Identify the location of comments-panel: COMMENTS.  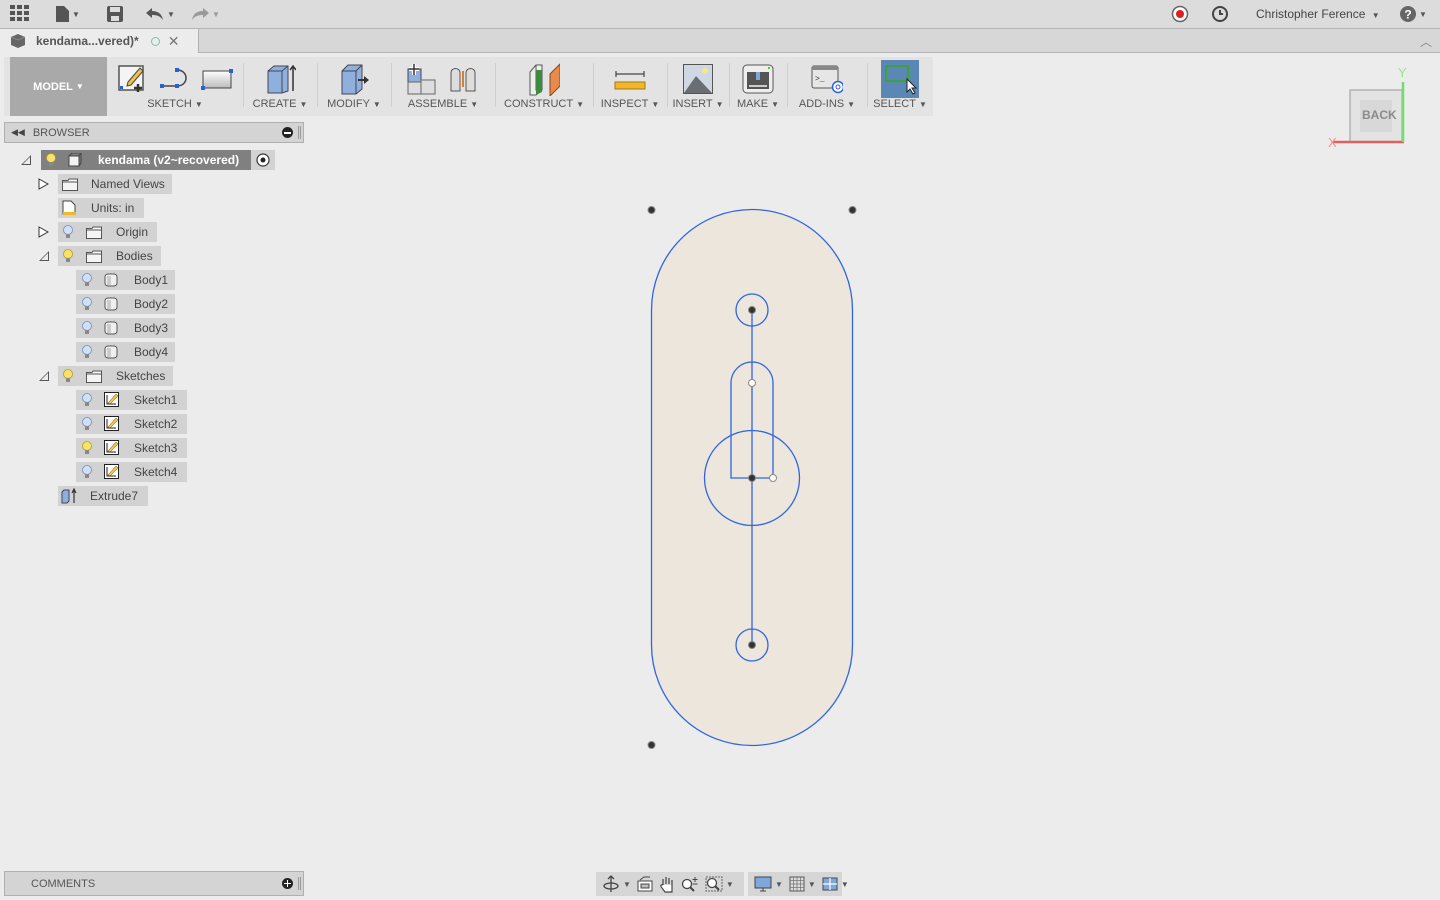
(154, 883).